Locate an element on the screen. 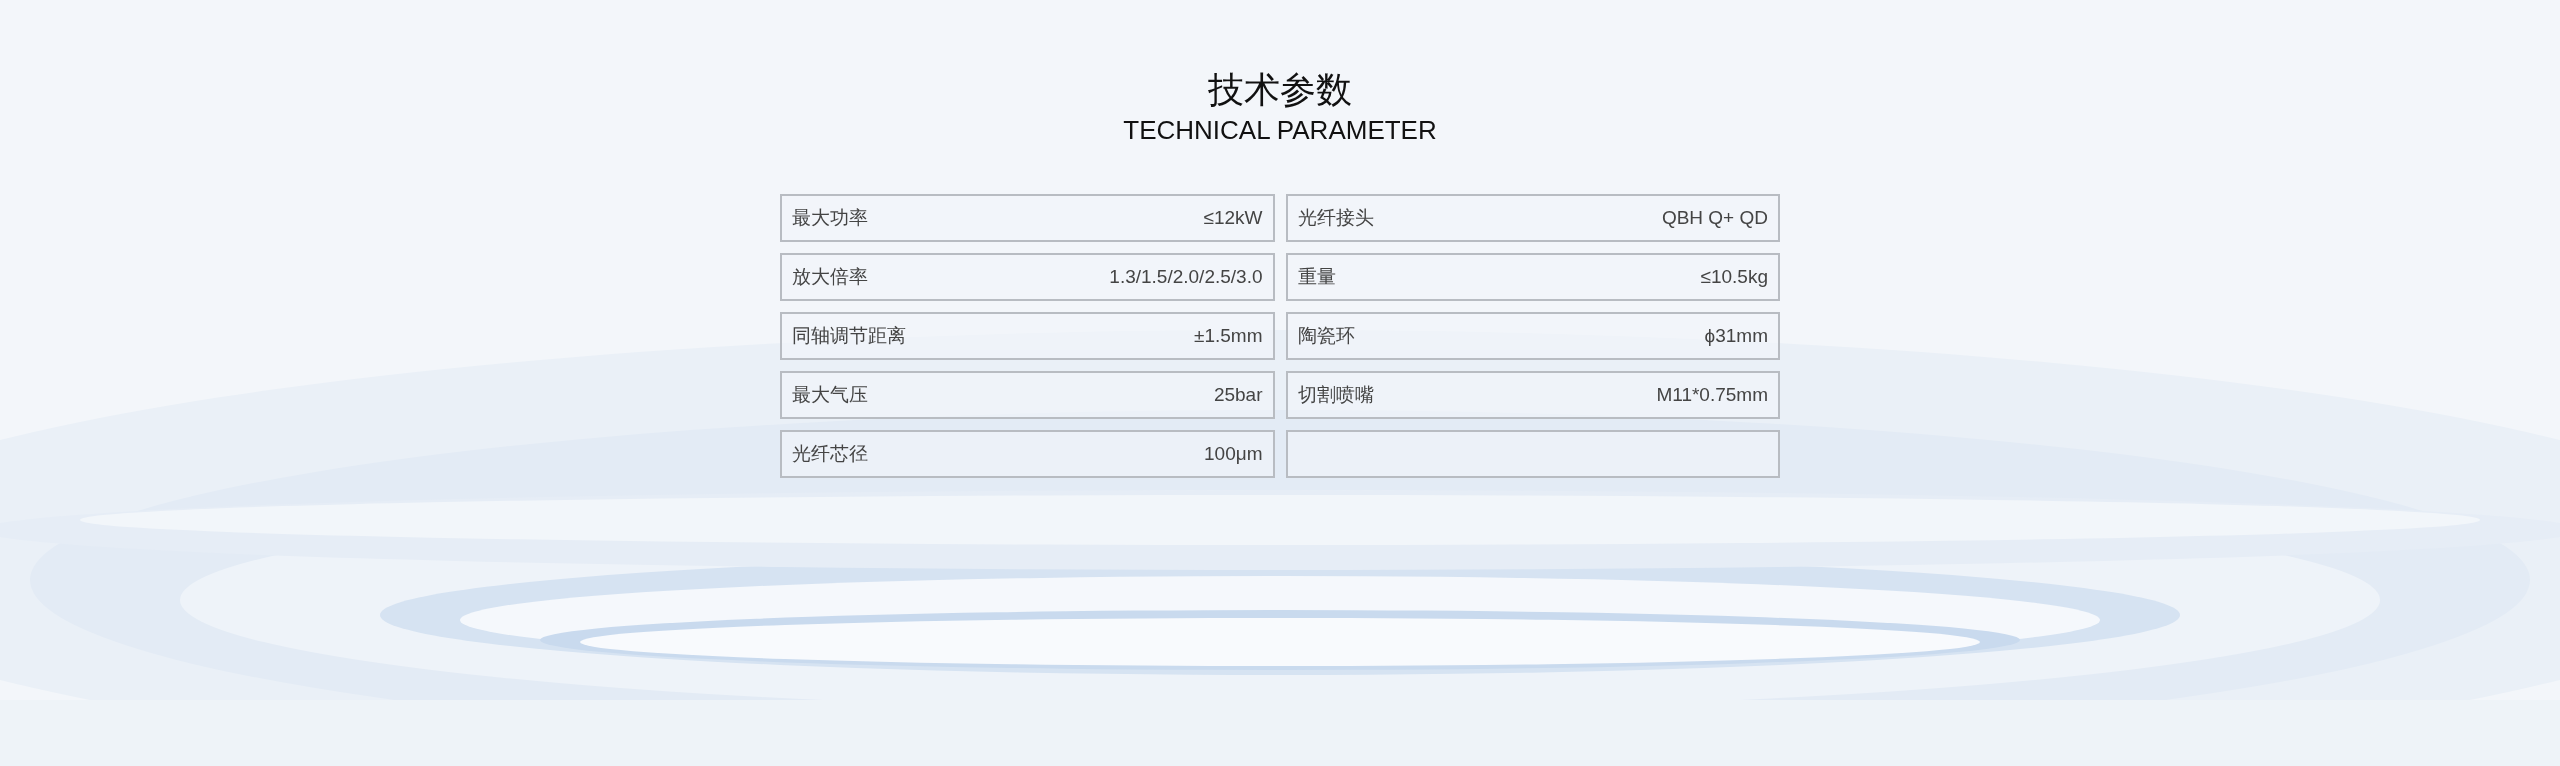 The height and width of the screenshot is (766, 2560). parameter-value: ≤12kW is located at coordinates (1233, 217).